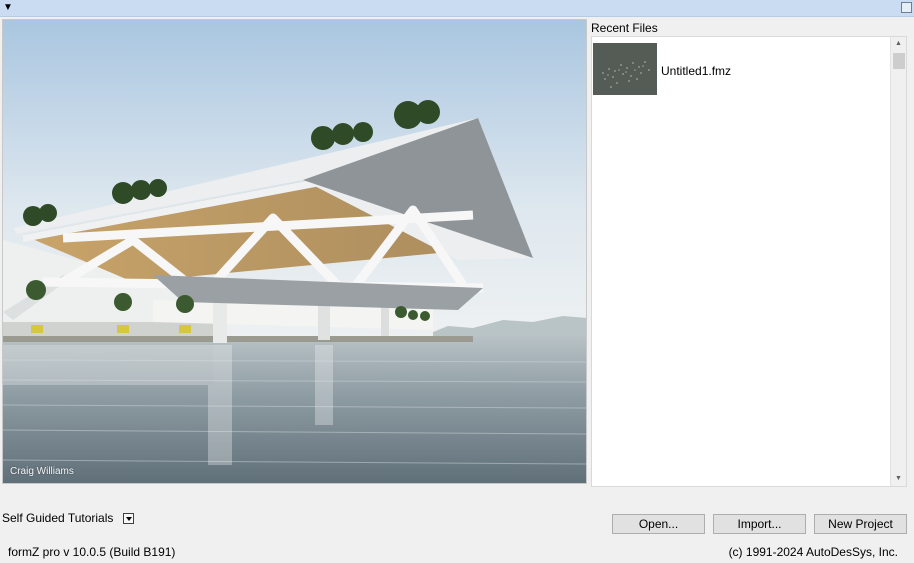 The width and height of the screenshot is (914, 563). I want to click on tutorials-label: Self Guided Tutorials, so click(58, 518).